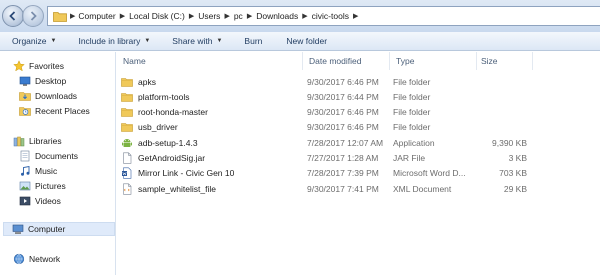 The width and height of the screenshot is (600, 275). I want to click on include-in-library-button: Include in library ▼, so click(114, 41).